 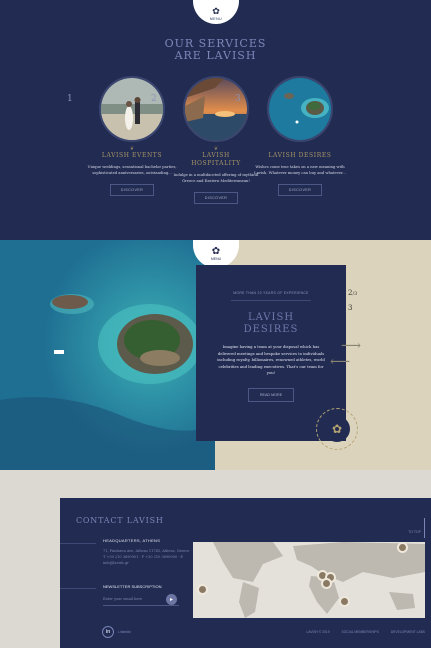 What do you see at coordinates (414, 532) in the screenshot?
I see `to-top-link: TO TOP` at bounding box center [414, 532].